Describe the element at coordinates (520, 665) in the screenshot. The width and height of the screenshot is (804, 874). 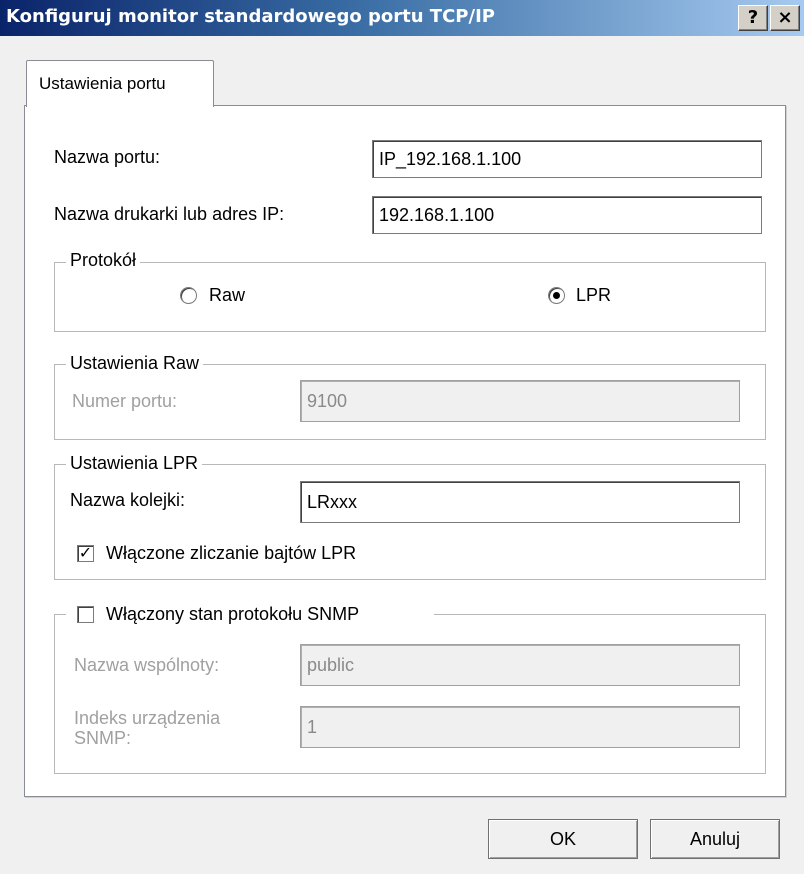
I see `community-name-input: public` at that location.